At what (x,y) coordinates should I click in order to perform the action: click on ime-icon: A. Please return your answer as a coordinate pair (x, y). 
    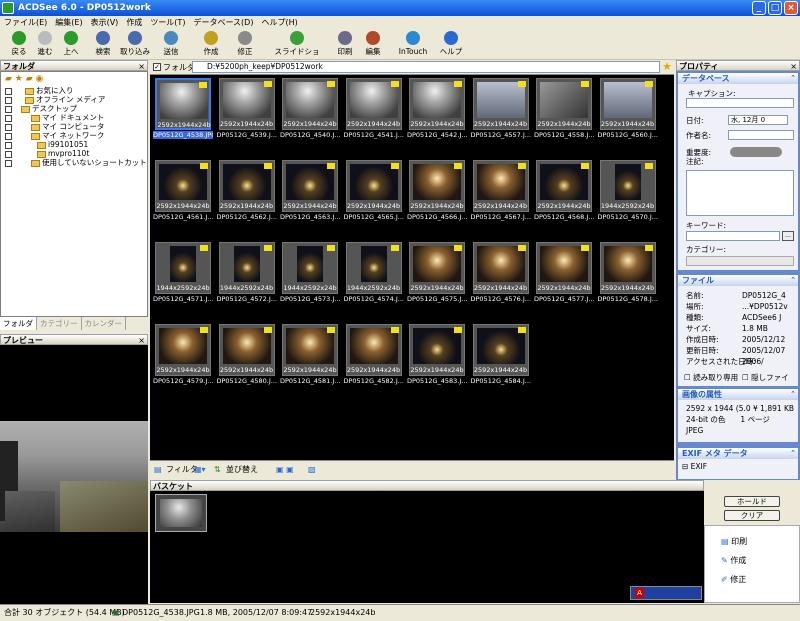
    Looking at the image, I should click on (639, 593).